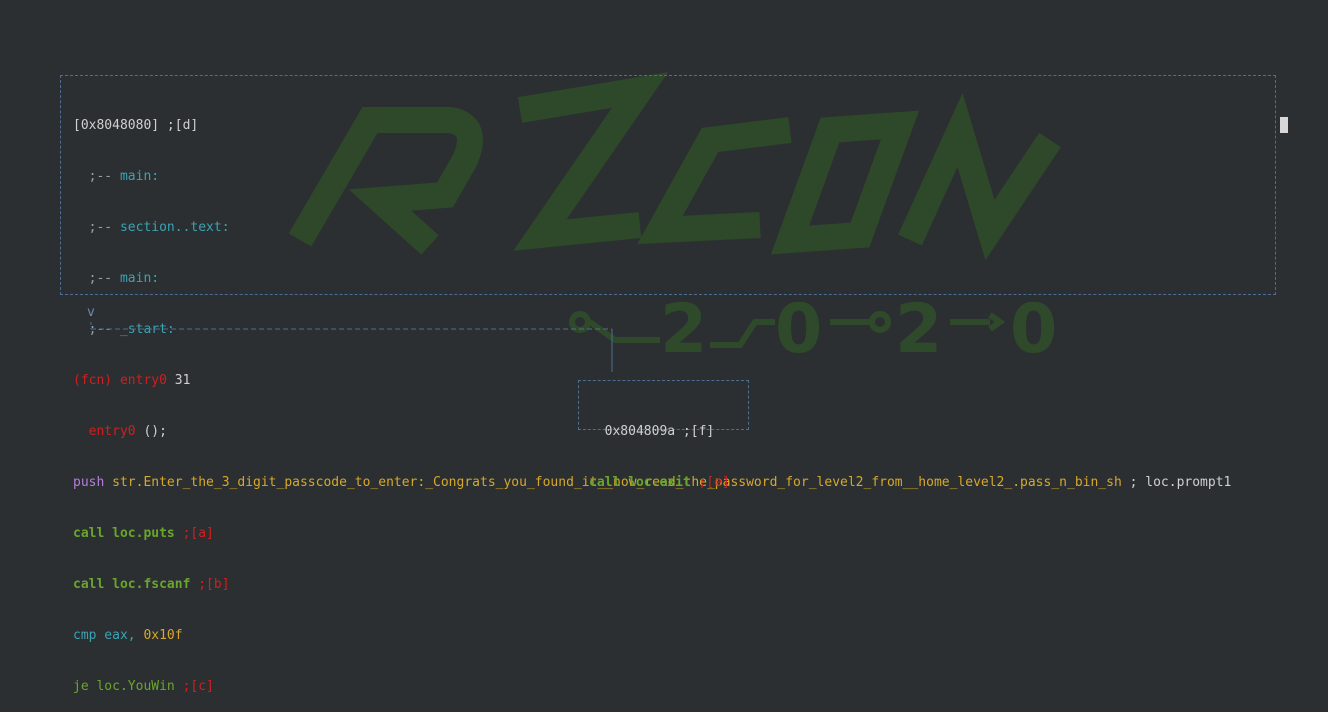  I want to click on exit-code-block: 0x804809a ;[f] call loc.exit ;[e], so click(663, 435).